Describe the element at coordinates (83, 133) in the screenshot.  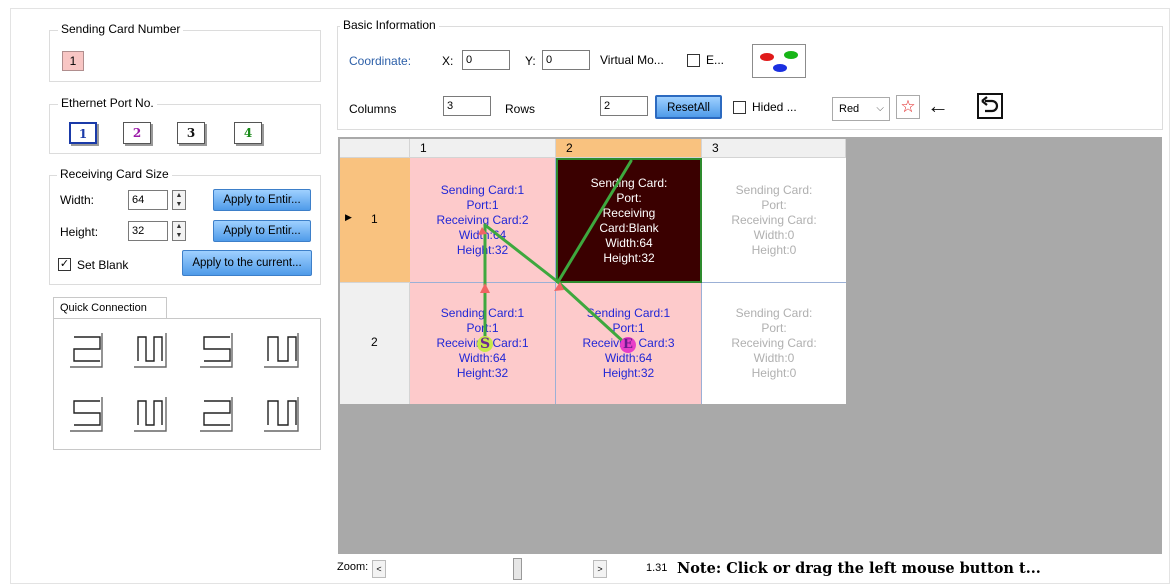
I see `port-button-1: 1` at that location.